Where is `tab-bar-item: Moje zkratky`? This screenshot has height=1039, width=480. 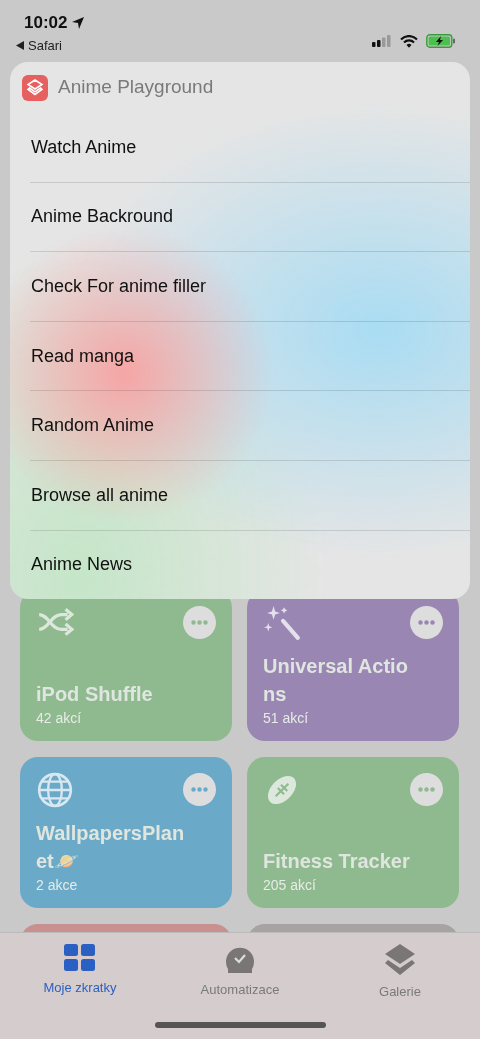
tab-bar-item: Moje zkratky is located at coordinates (80, 986).